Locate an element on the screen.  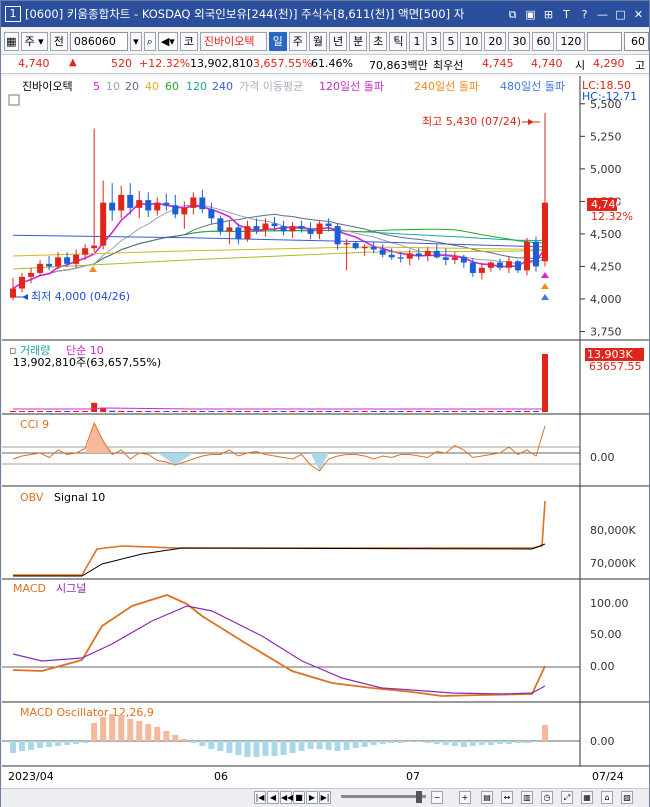
price-axis-label: 5,000 is located at coordinates (606, 169).